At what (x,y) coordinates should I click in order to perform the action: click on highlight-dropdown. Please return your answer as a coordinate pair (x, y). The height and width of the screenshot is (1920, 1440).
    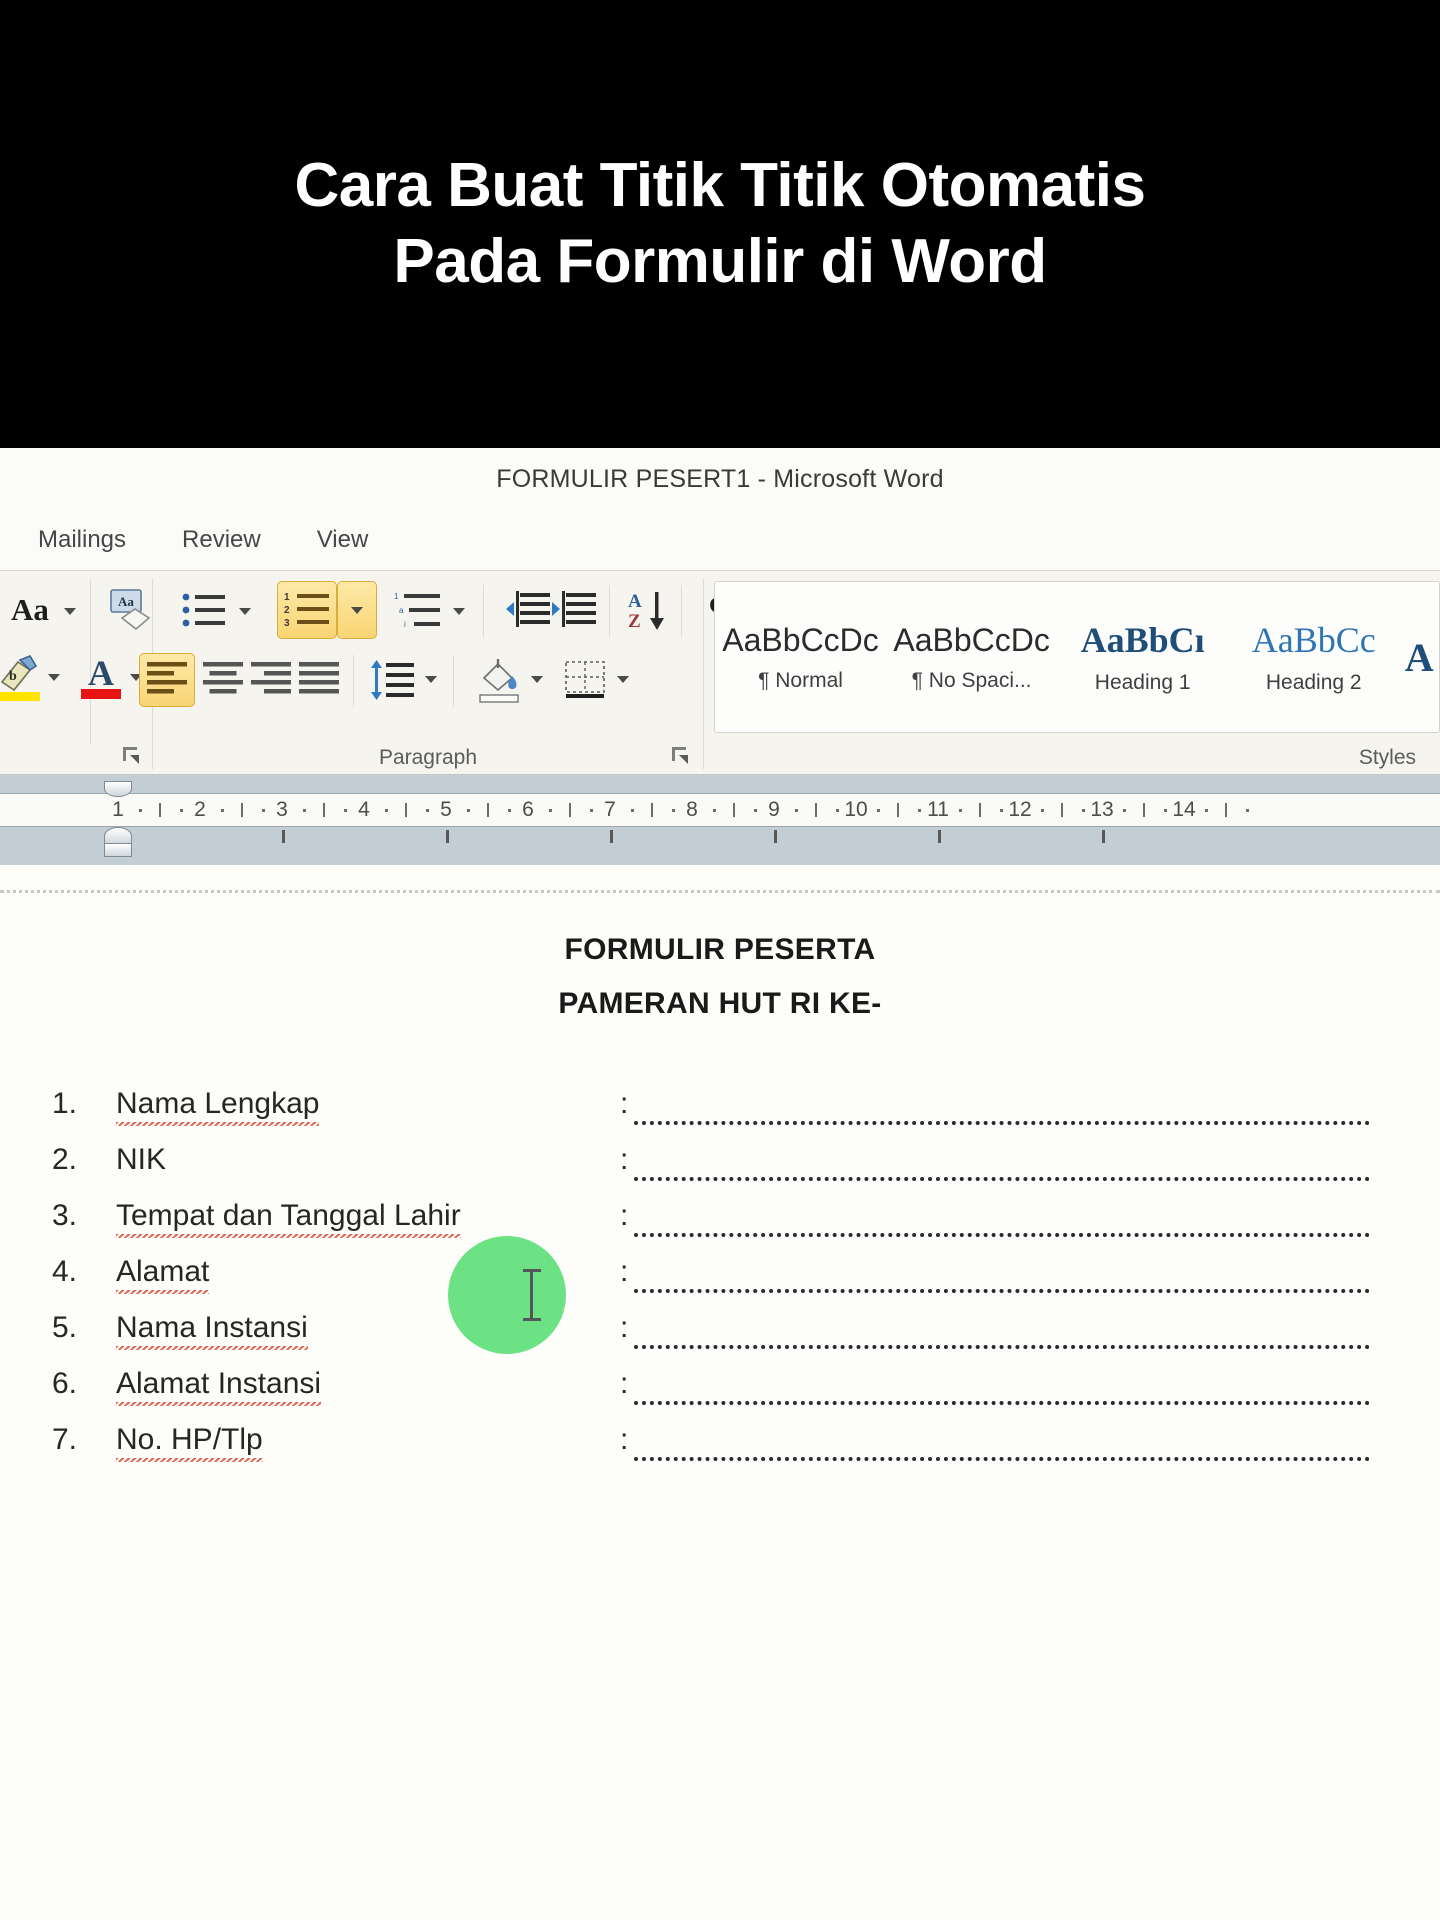
    Looking at the image, I should click on (54, 677).